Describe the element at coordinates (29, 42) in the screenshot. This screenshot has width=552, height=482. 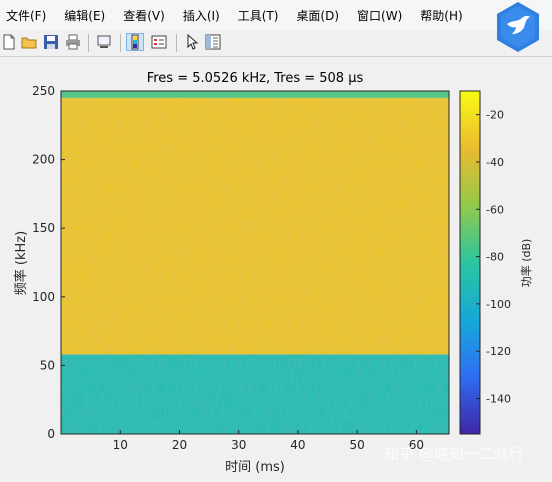
I see `open-folder-icon` at that location.